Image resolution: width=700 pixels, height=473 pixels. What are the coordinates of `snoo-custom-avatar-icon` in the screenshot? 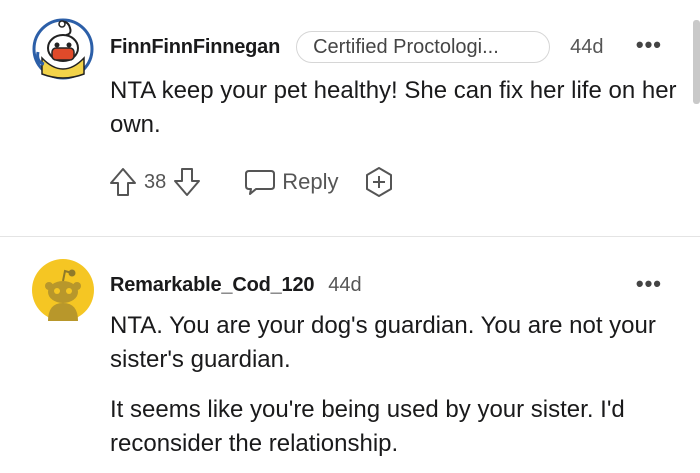 It's located at (63, 49).